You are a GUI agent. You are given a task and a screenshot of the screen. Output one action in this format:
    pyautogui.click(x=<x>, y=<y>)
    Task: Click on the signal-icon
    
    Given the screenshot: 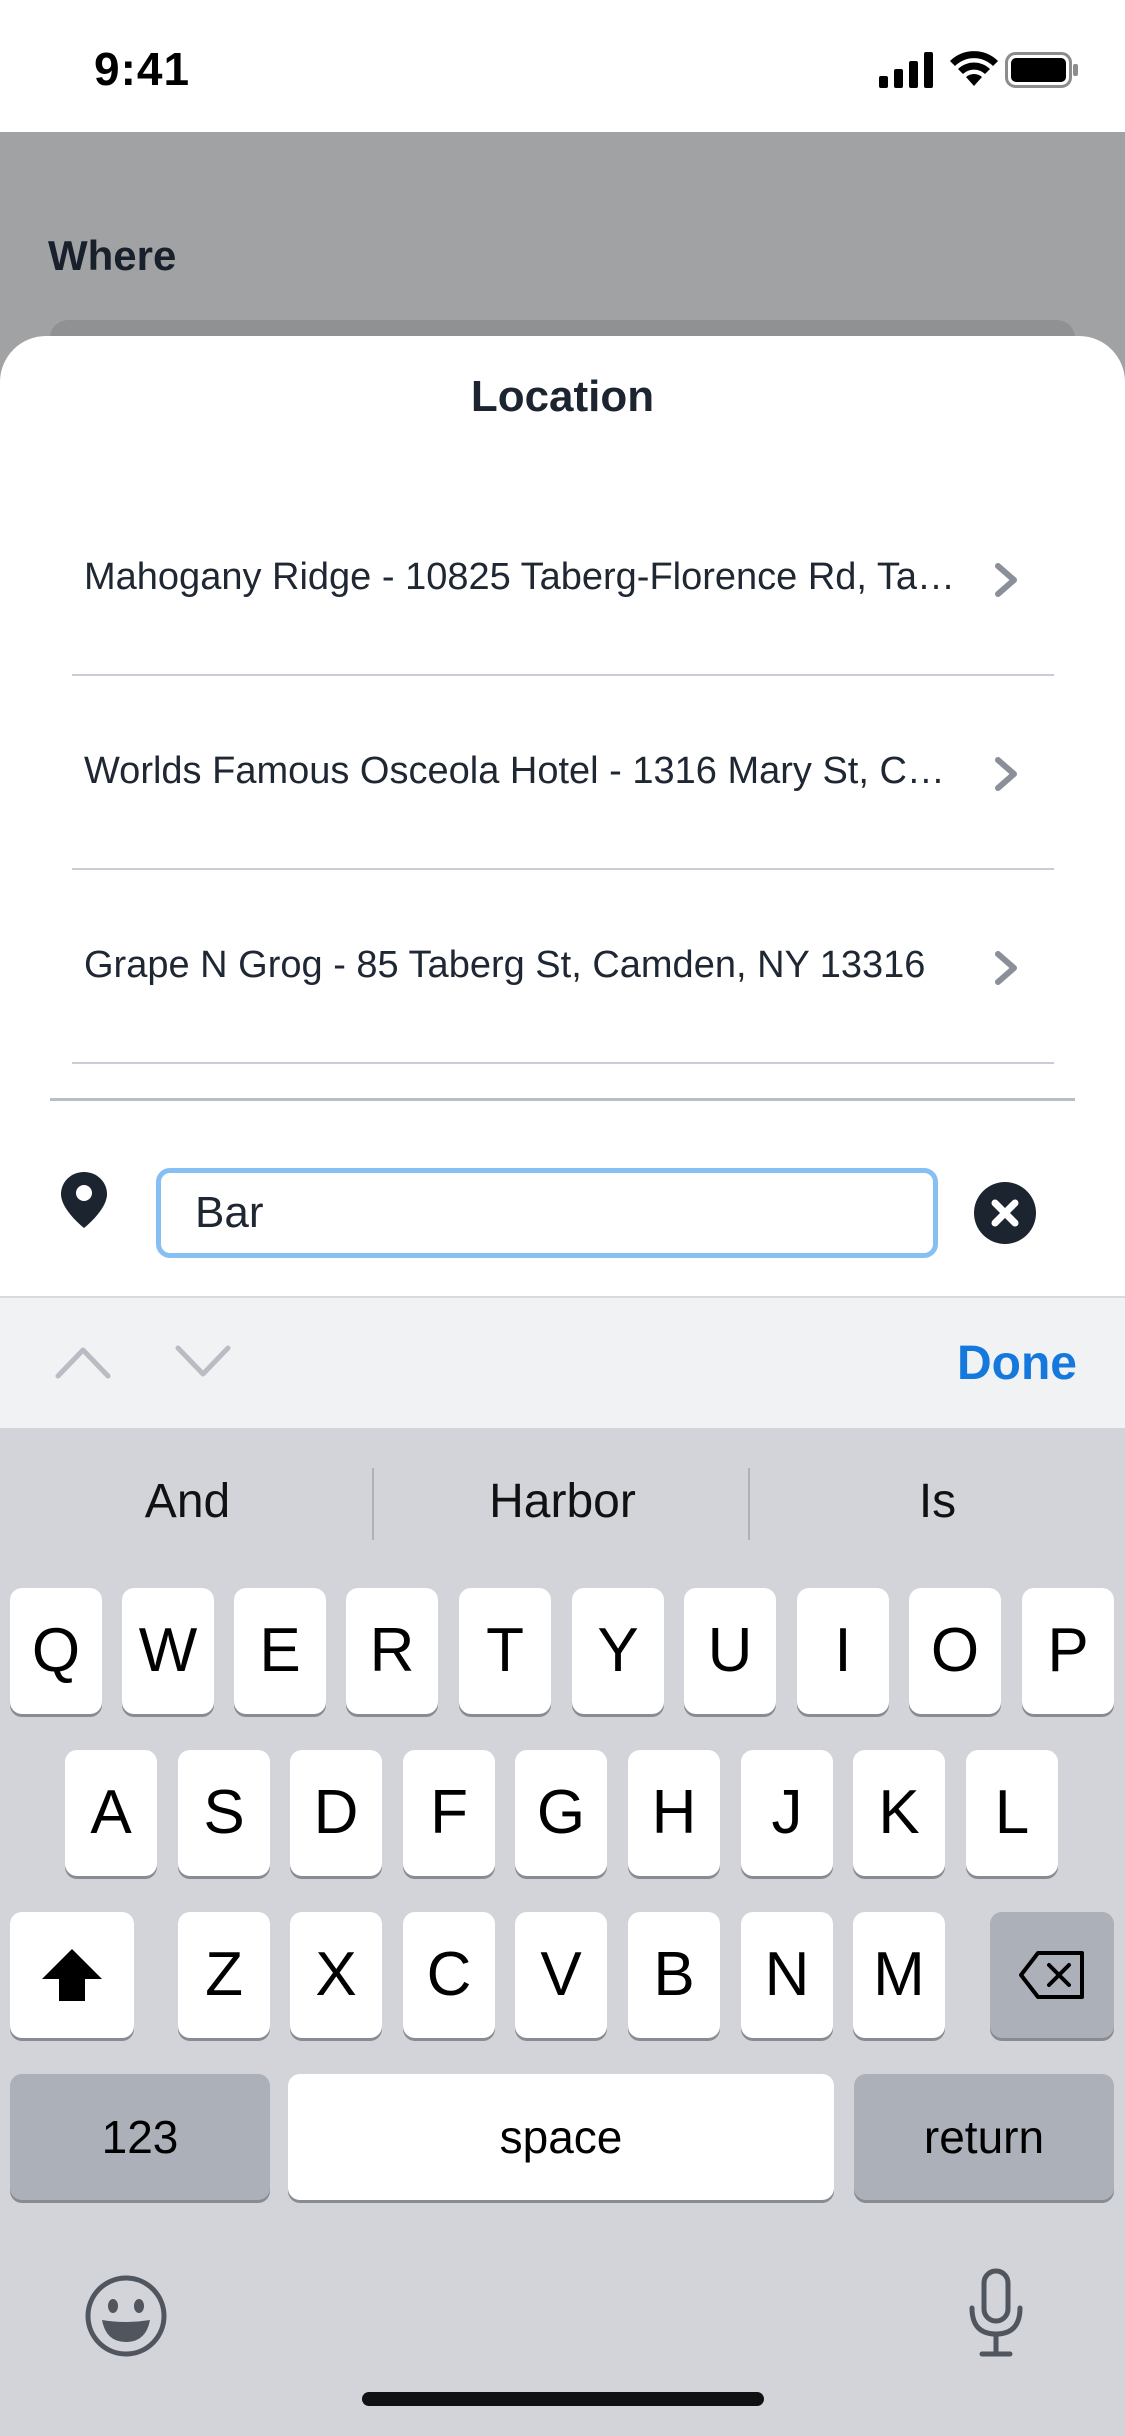 What is the action you would take?
    pyautogui.click(x=906, y=70)
    